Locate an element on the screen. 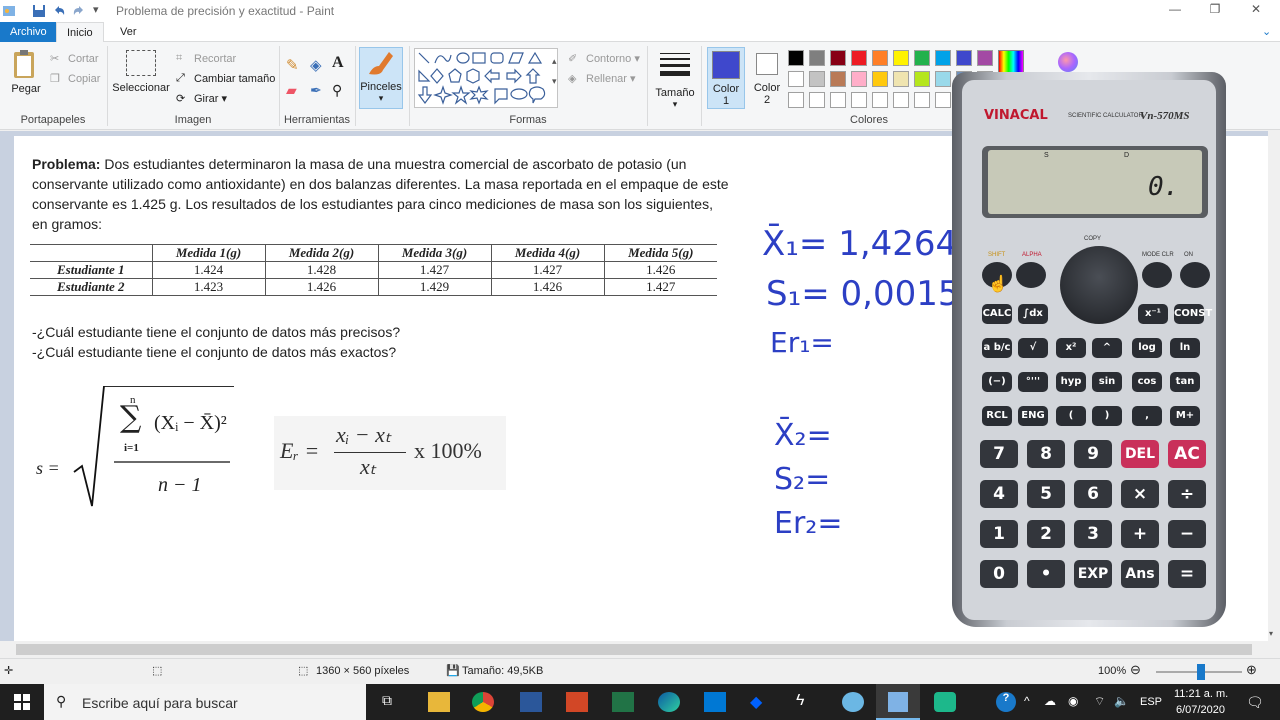 The image size is (1280, 720). paint3d-icon is located at coordinates (1068, 62).